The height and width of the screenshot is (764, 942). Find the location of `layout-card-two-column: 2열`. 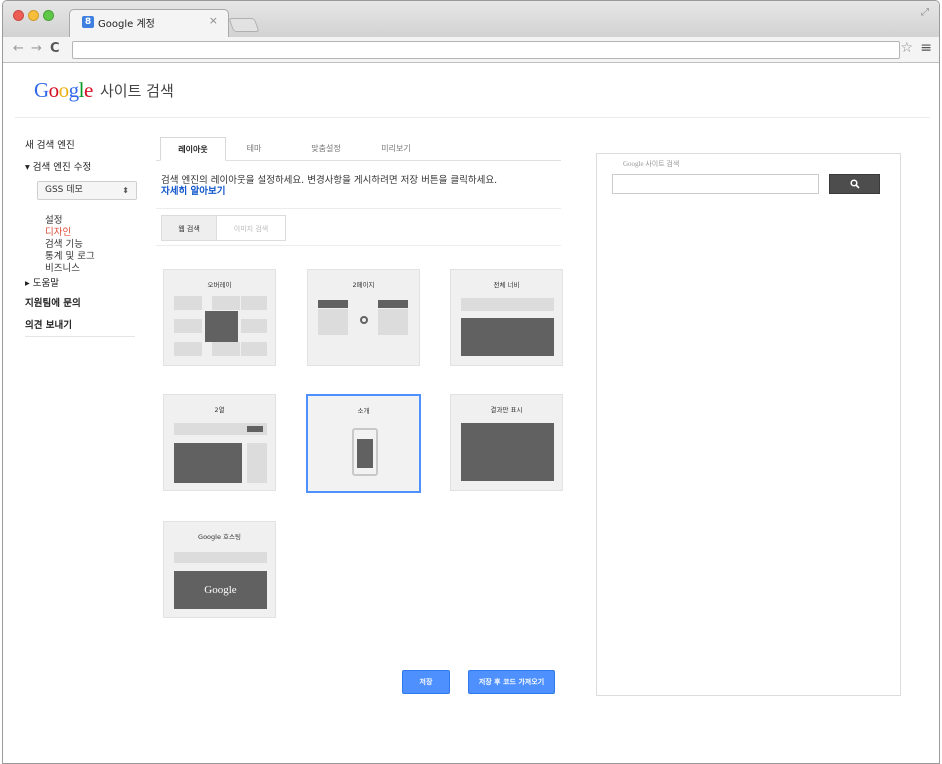

layout-card-two-column: 2열 is located at coordinates (219, 442).